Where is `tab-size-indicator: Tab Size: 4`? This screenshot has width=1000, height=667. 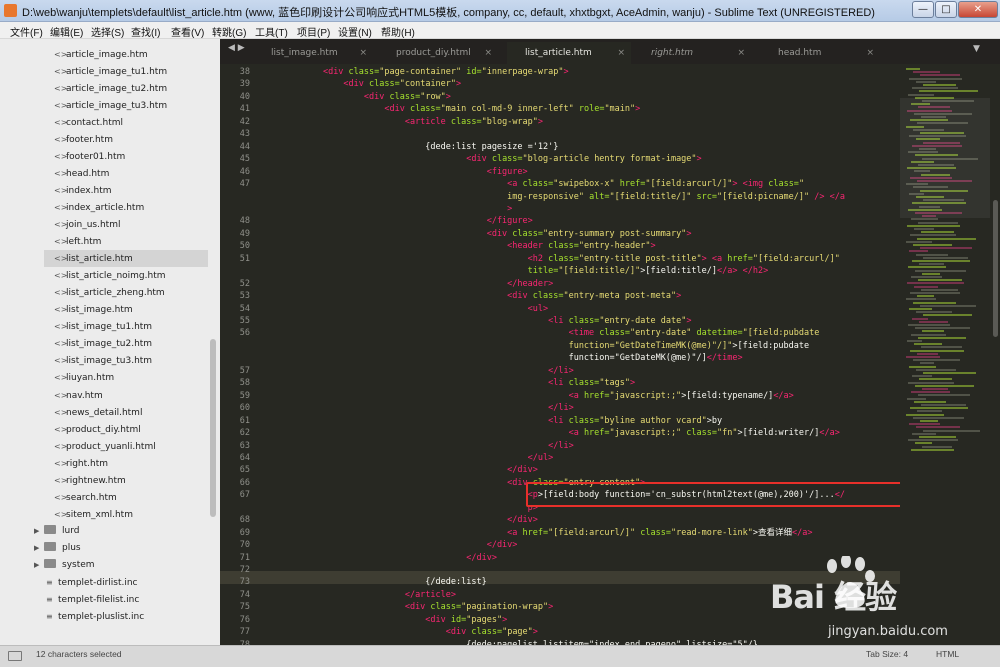
tab-size-indicator: Tab Size: 4 is located at coordinates (887, 654).